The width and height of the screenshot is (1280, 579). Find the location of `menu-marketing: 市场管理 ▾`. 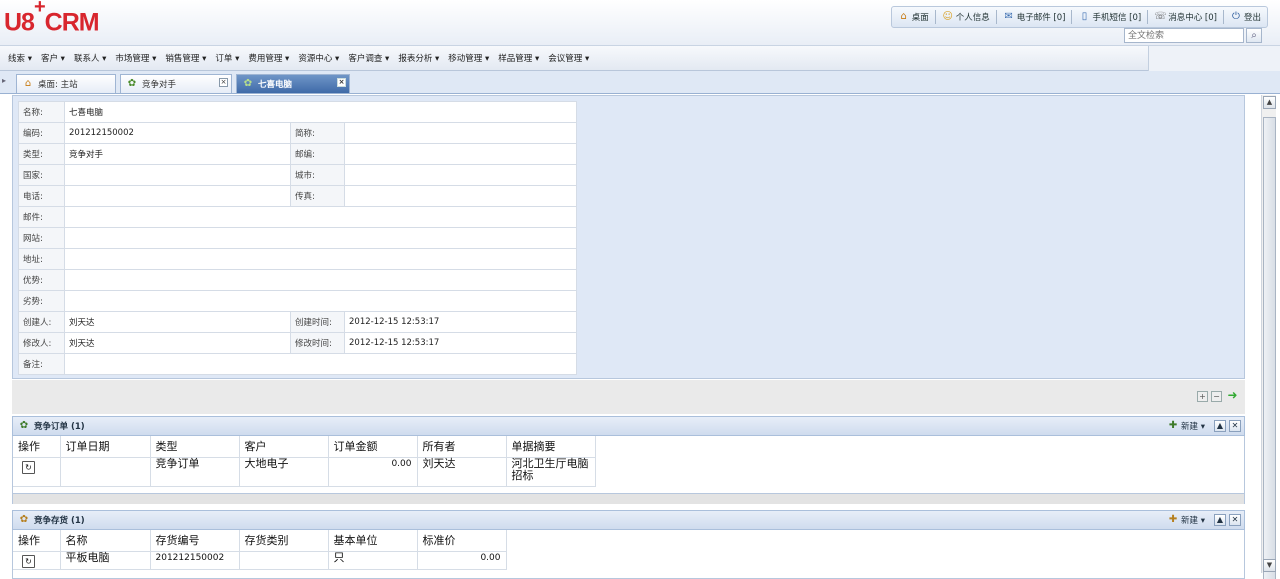

menu-marketing: 市场管理 ▾ is located at coordinates (135, 58).